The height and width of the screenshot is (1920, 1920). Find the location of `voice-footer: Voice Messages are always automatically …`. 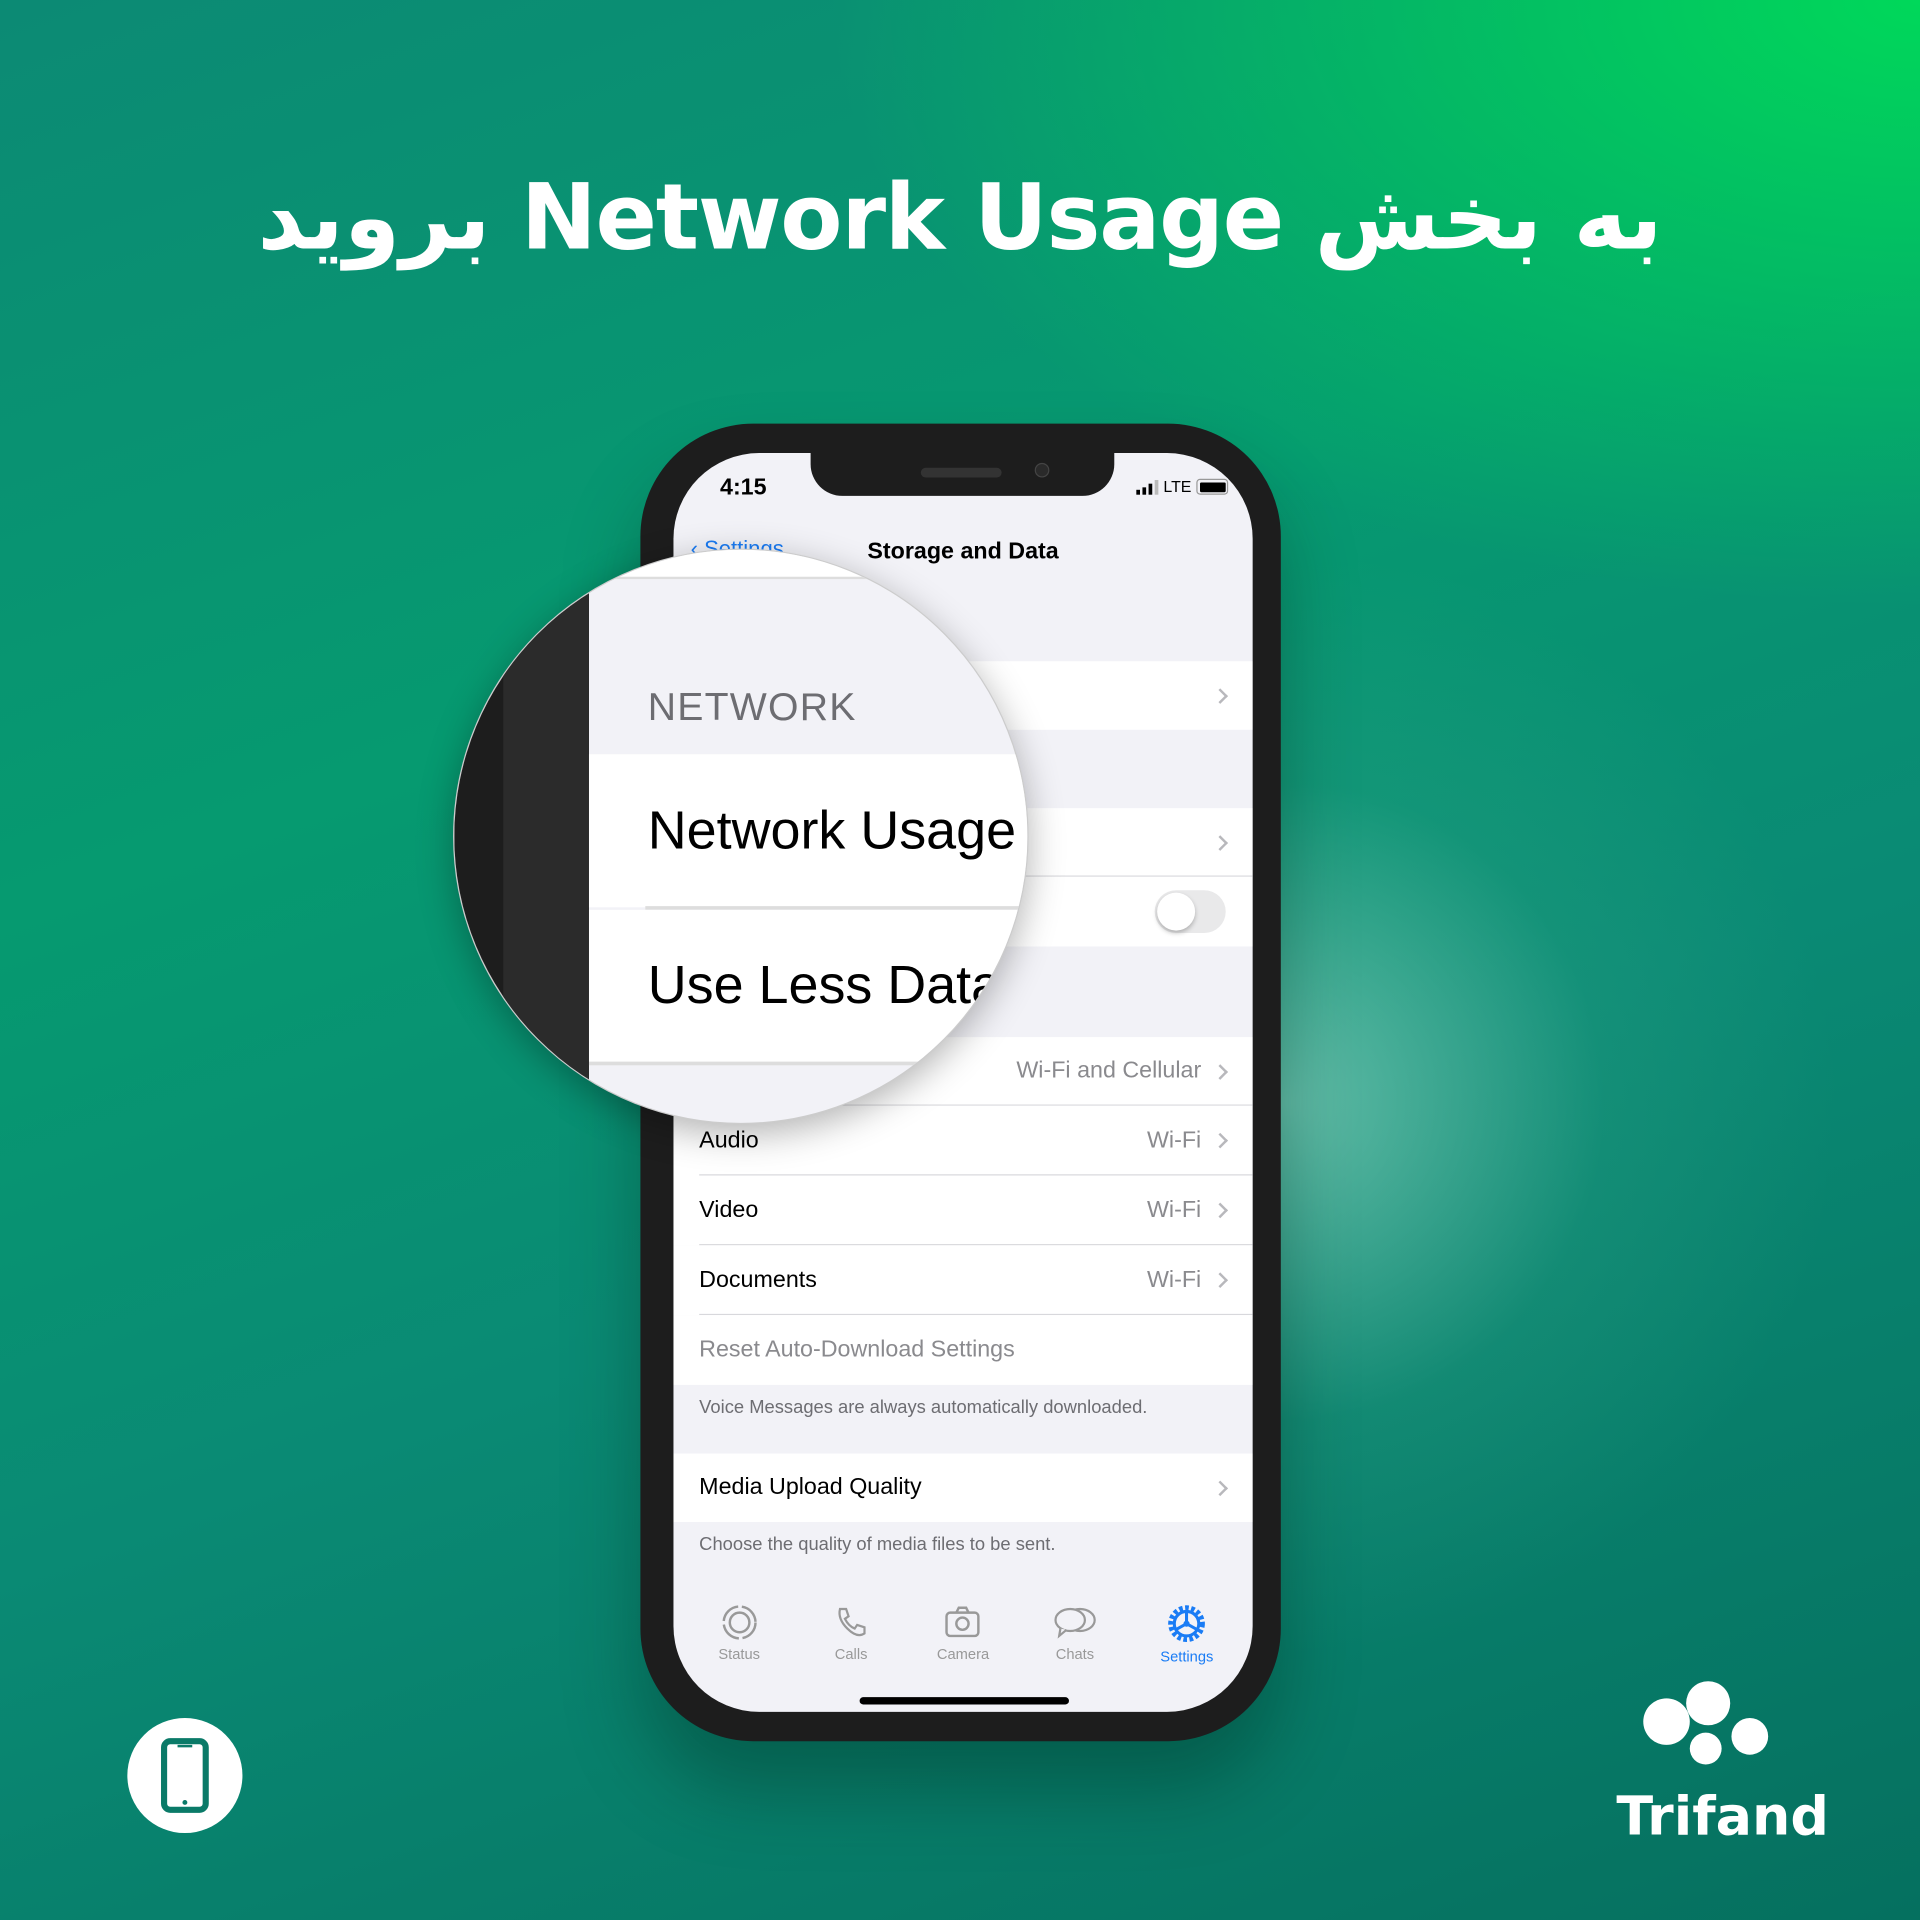

voice-footer: Voice Messages are always automatically … is located at coordinates (923, 1407).